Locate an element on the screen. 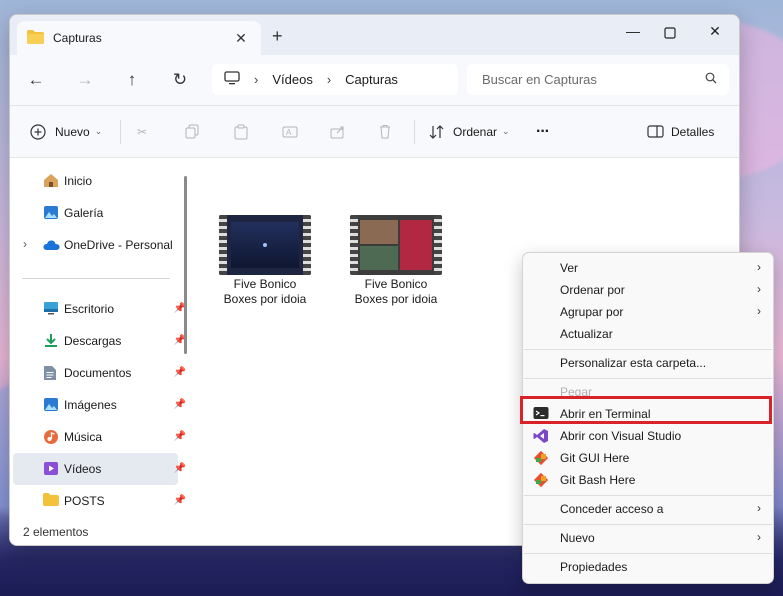  sidebar-item-label: Documentos is located at coordinates (98, 373).